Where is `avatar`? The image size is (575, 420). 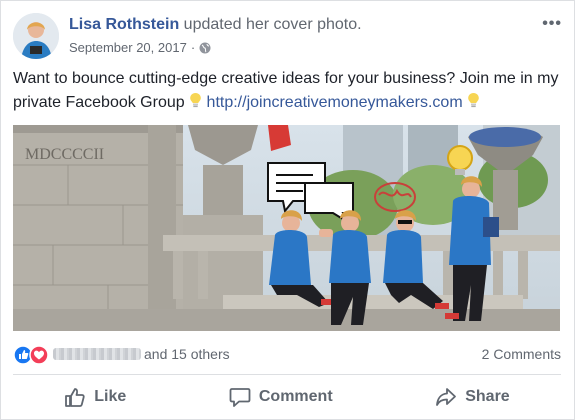 avatar is located at coordinates (36, 36).